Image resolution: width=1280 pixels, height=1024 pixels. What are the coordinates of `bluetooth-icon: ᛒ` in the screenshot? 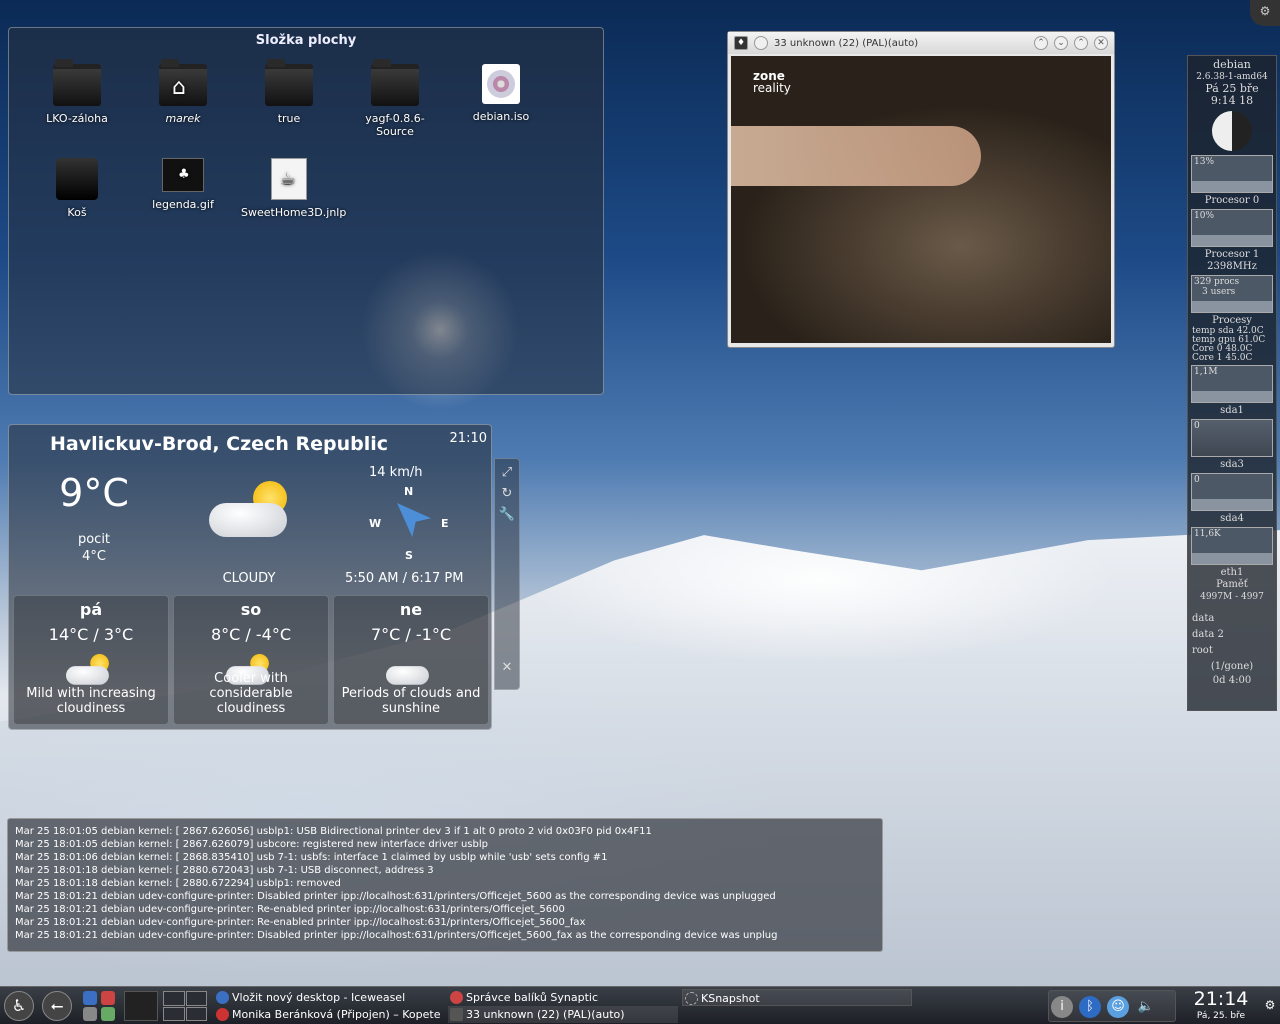 It's located at (1090, 1007).